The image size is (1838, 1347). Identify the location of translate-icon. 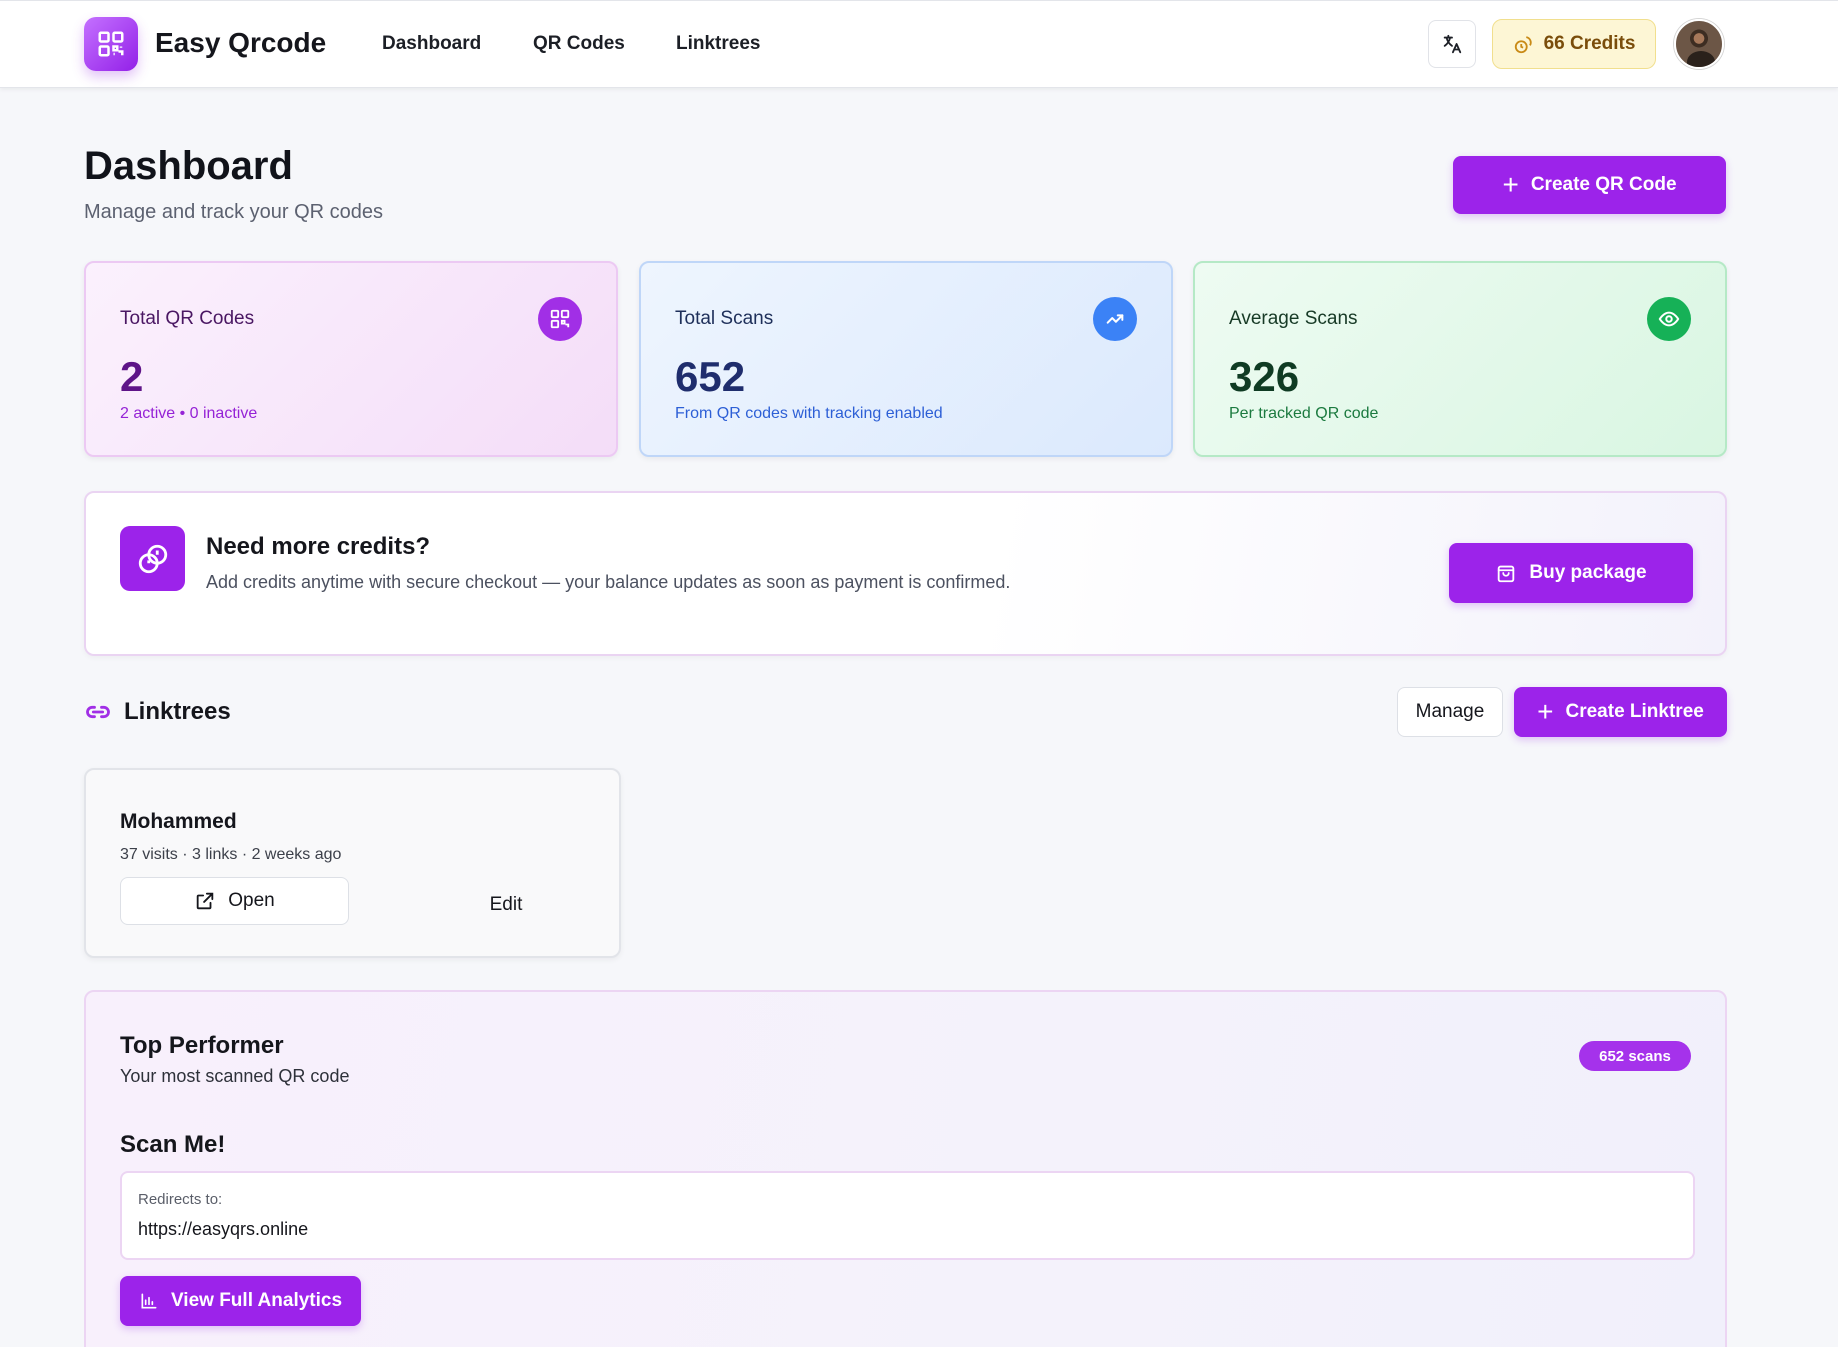
(1452, 44).